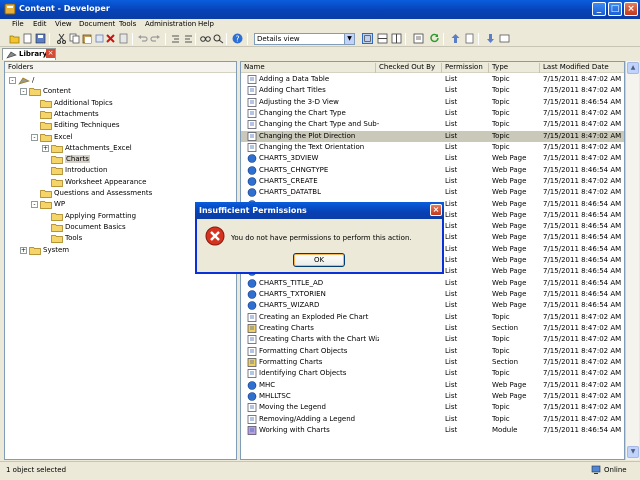  Describe the element at coordinates (432, 385) in the screenshot. I see `list-row: MHC List Web Page 7/15/2011 8:47:02 AM` at that location.